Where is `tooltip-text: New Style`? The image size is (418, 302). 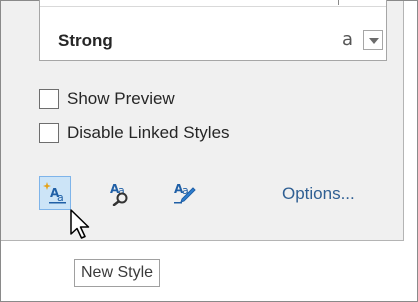
tooltip-text: New Style is located at coordinates (117, 272).